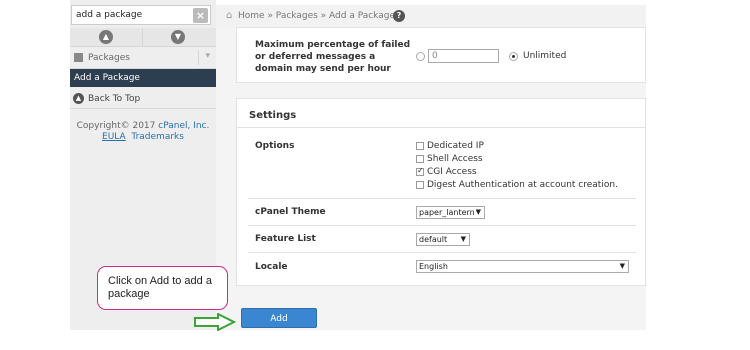  Describe the element at coordinates (420, 185) in the screenshot. I see `digest-auth-checkbox` at that location.